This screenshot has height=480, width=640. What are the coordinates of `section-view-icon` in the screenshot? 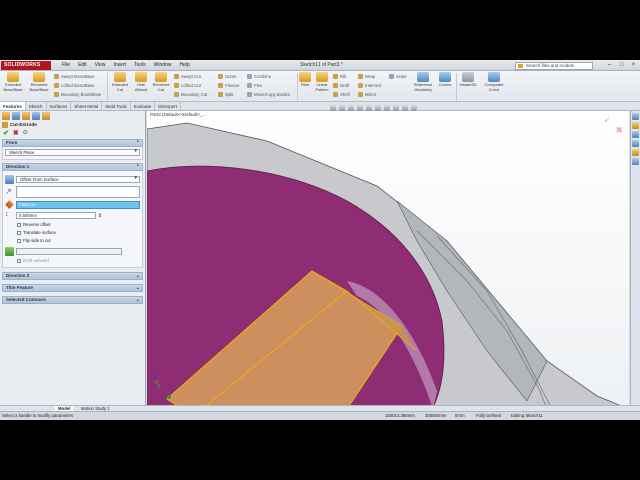 It's located at (360, 107).